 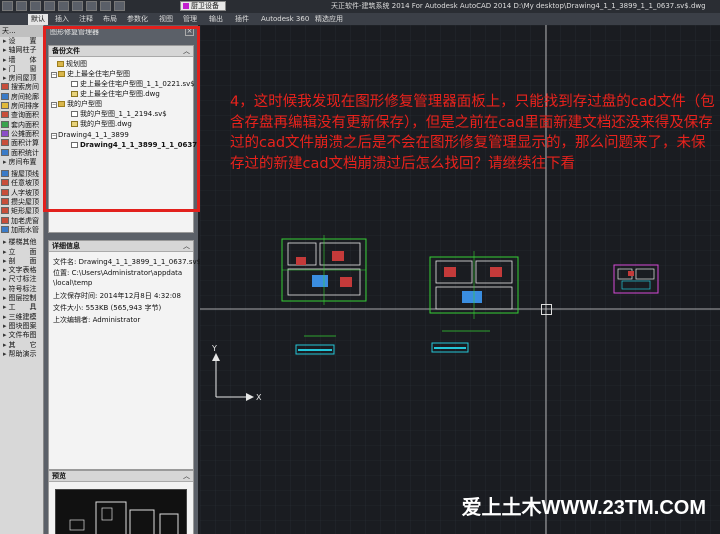 What do you see at coordinates (214, 348) in the screenshot?
I see `svg-text: Y` at bounding box center [214, 348].